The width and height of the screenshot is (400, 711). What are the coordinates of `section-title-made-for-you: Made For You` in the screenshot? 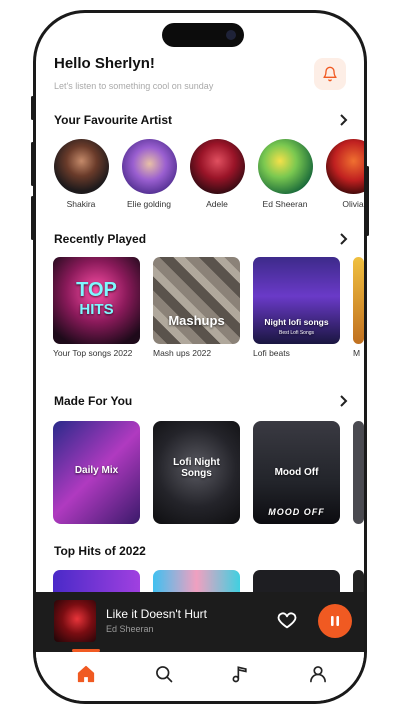 It's located at (93, 401).